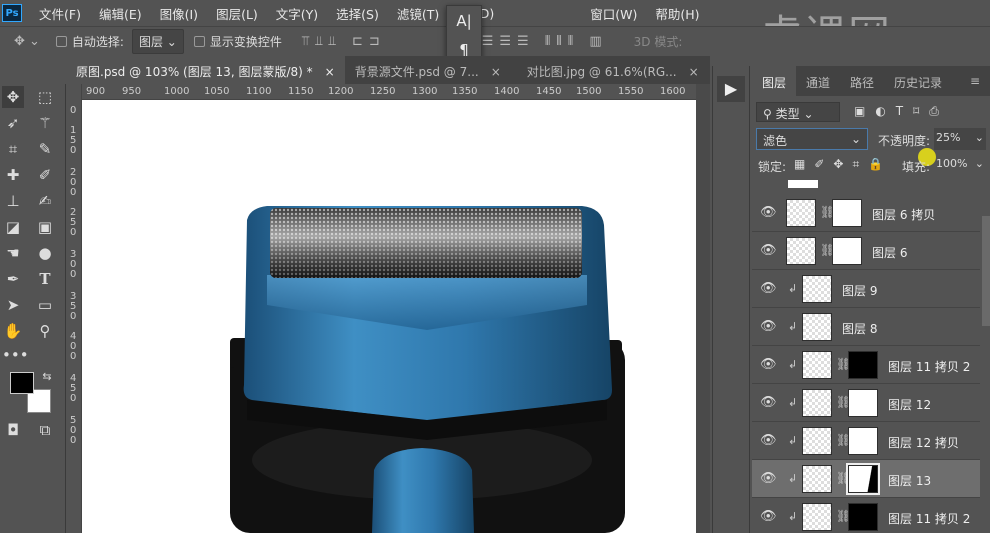 The width and height of the screenshot is (990, 533). What do you see at coordinates (545, 41) in the screenshot?
I see `distribute-icons: ☰☰☰ ⫴⫴⫴ ▥` at bounding box center [545, 41].